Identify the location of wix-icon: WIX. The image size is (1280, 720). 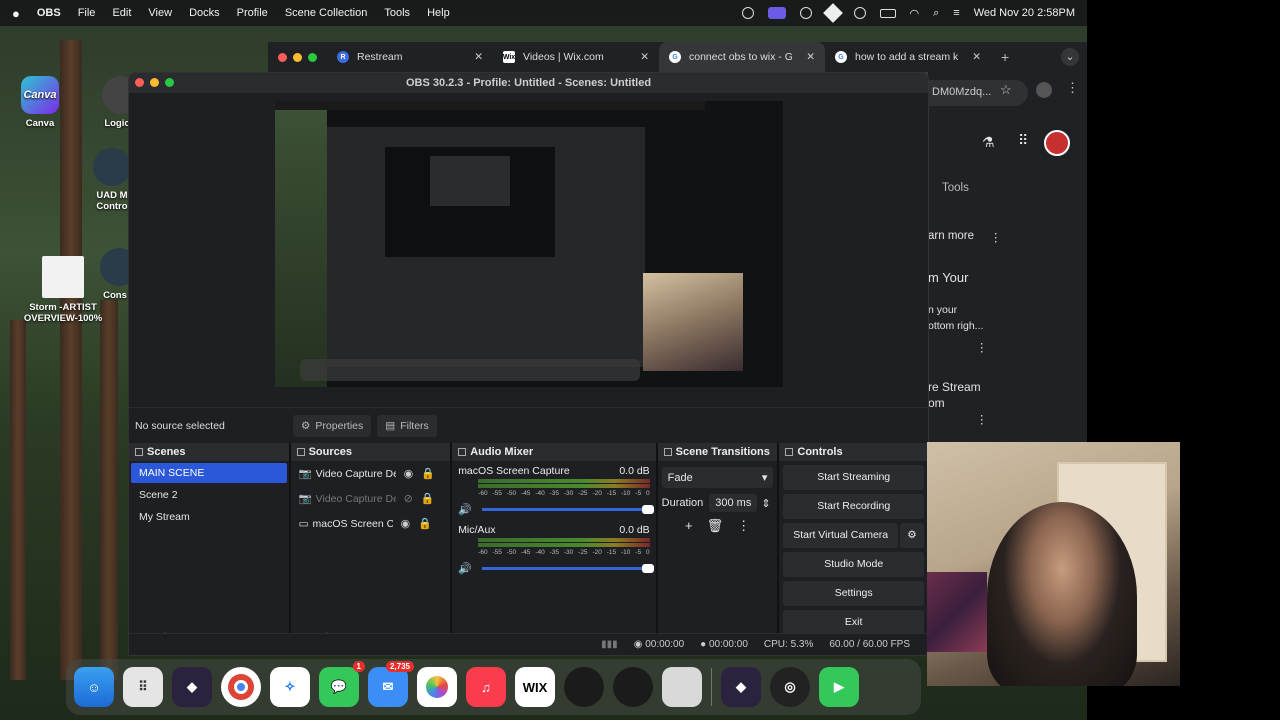
(535, 687).